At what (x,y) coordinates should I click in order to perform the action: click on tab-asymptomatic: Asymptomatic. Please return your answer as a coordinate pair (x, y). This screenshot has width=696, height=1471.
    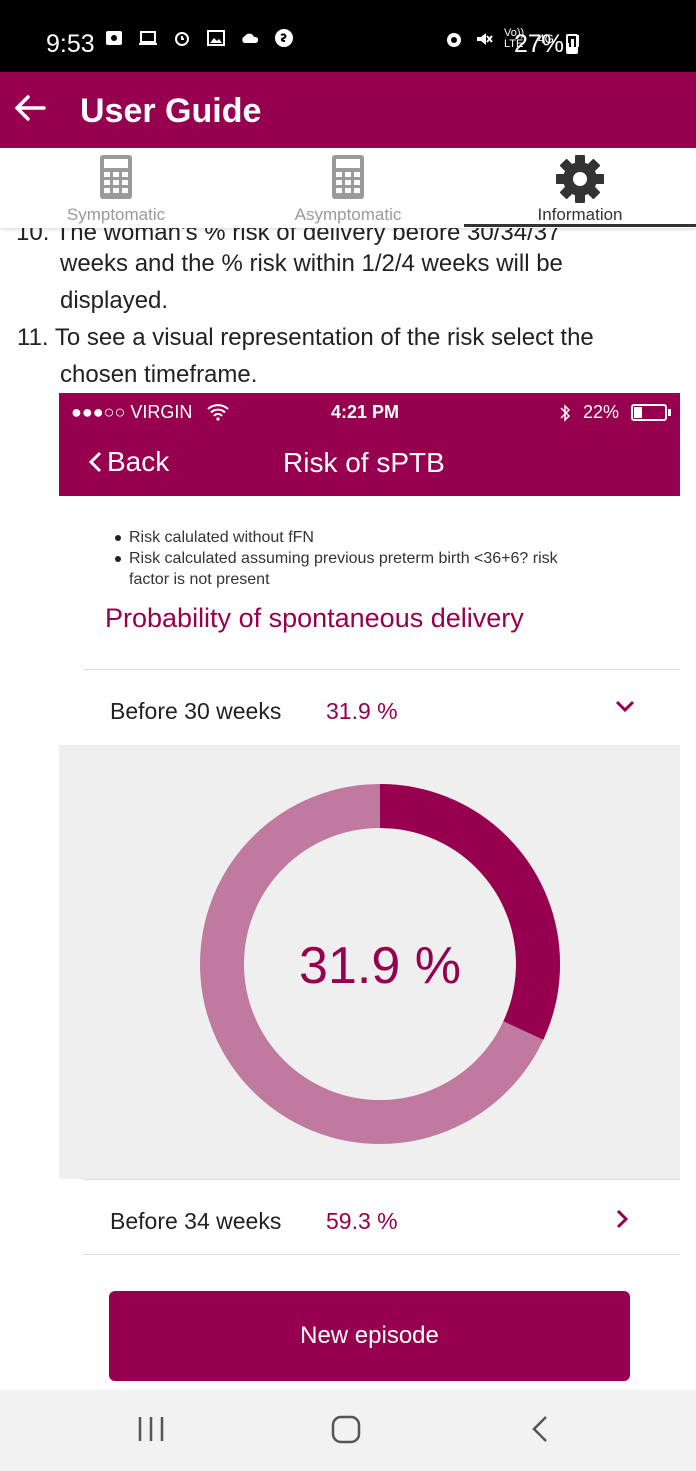
    Looking at the image, I should click on (348, 188).